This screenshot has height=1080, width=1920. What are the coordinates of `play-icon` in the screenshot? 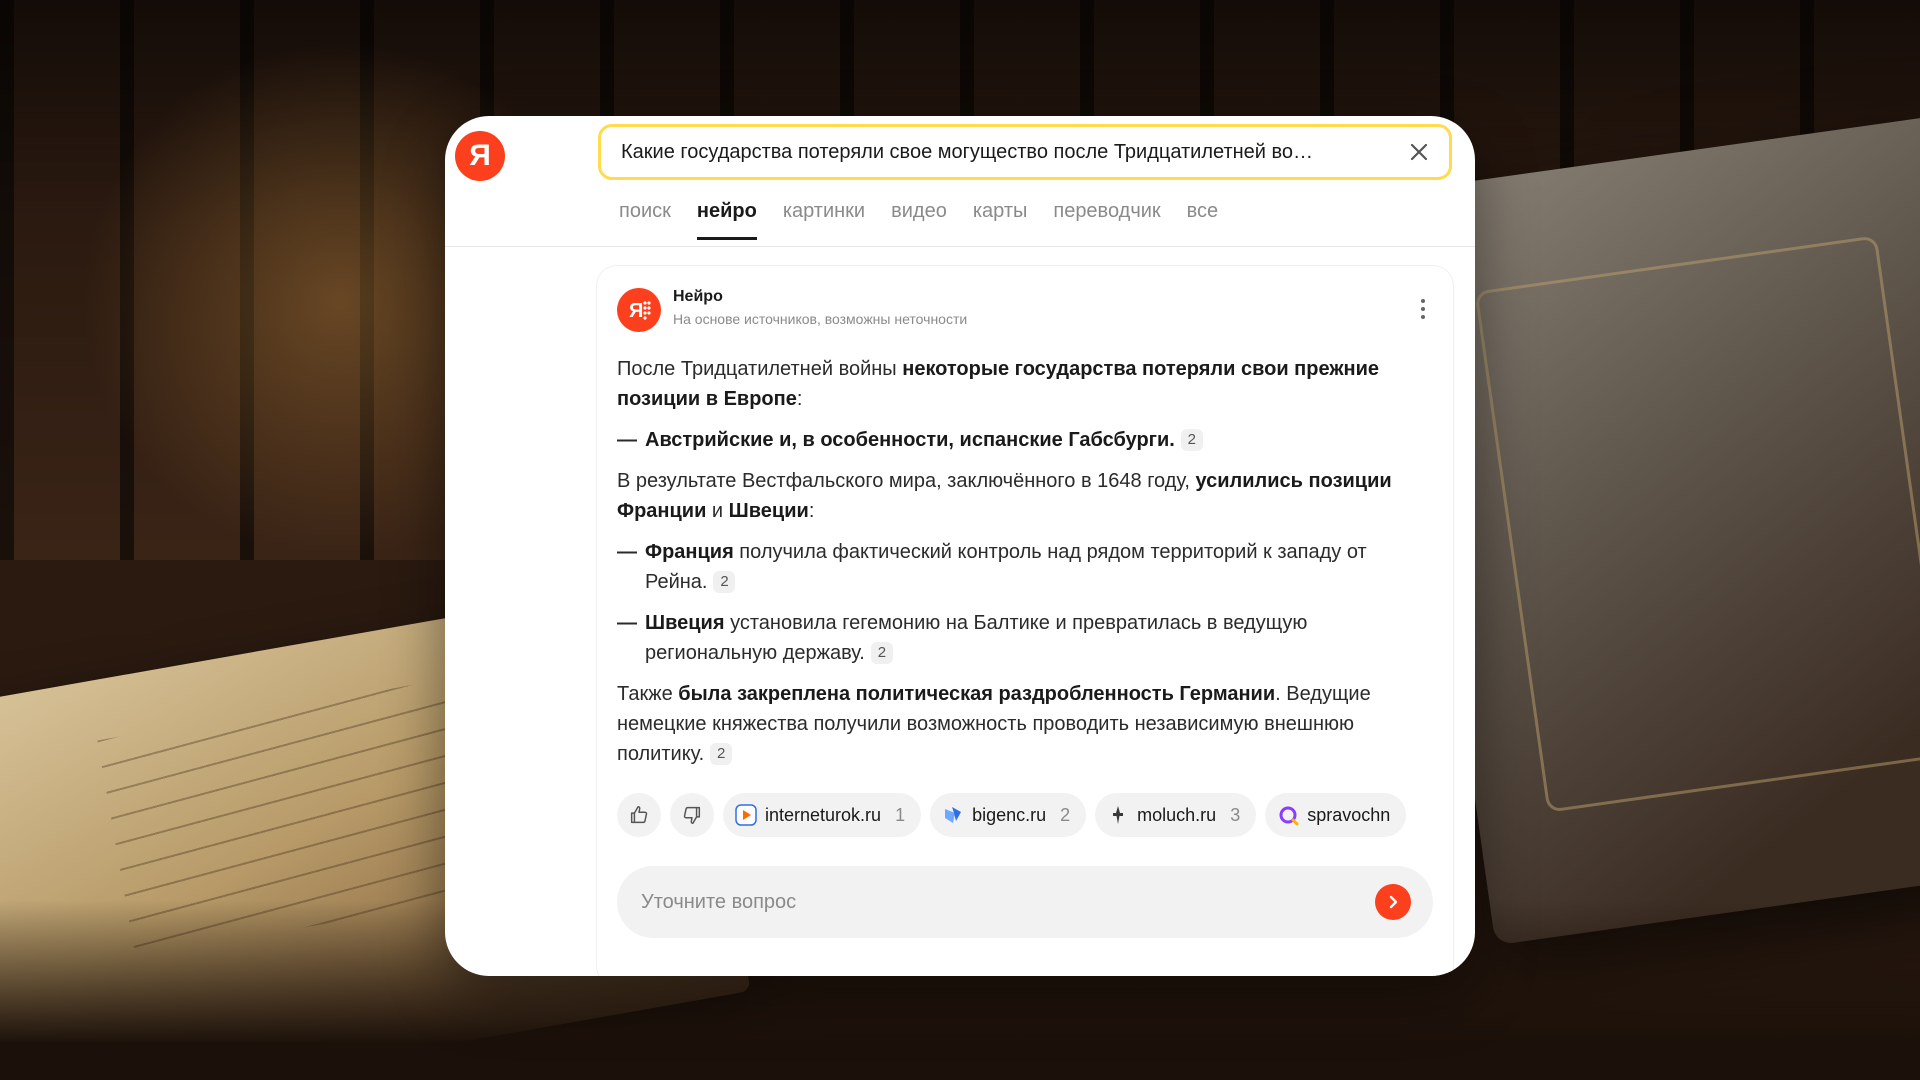 It's located at (746, 815).